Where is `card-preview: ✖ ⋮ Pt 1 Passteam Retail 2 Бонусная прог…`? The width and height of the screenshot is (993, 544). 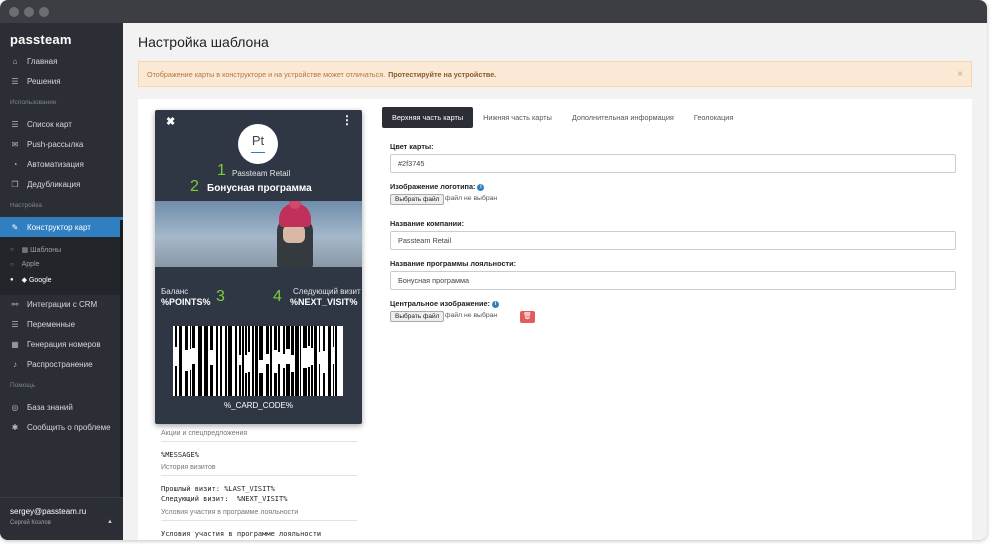
card-preview: ✖ ⋮ Pt 1 Passteam Retail 2 Бонусная прог… is located at coordinates (258, 267).